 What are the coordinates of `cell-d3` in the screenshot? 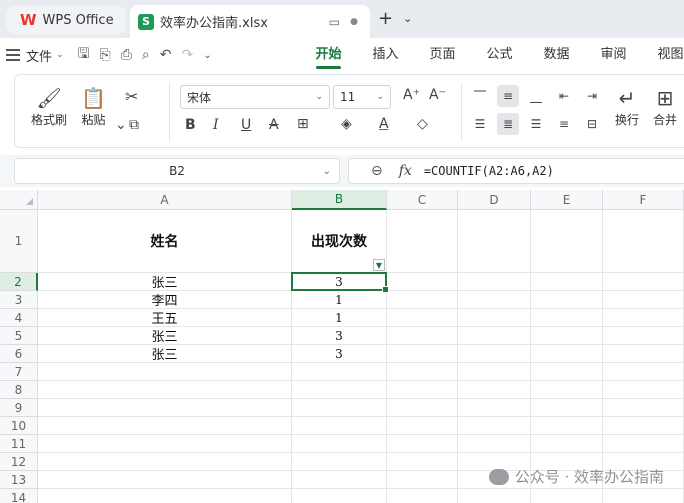 It's located at (494, 300).